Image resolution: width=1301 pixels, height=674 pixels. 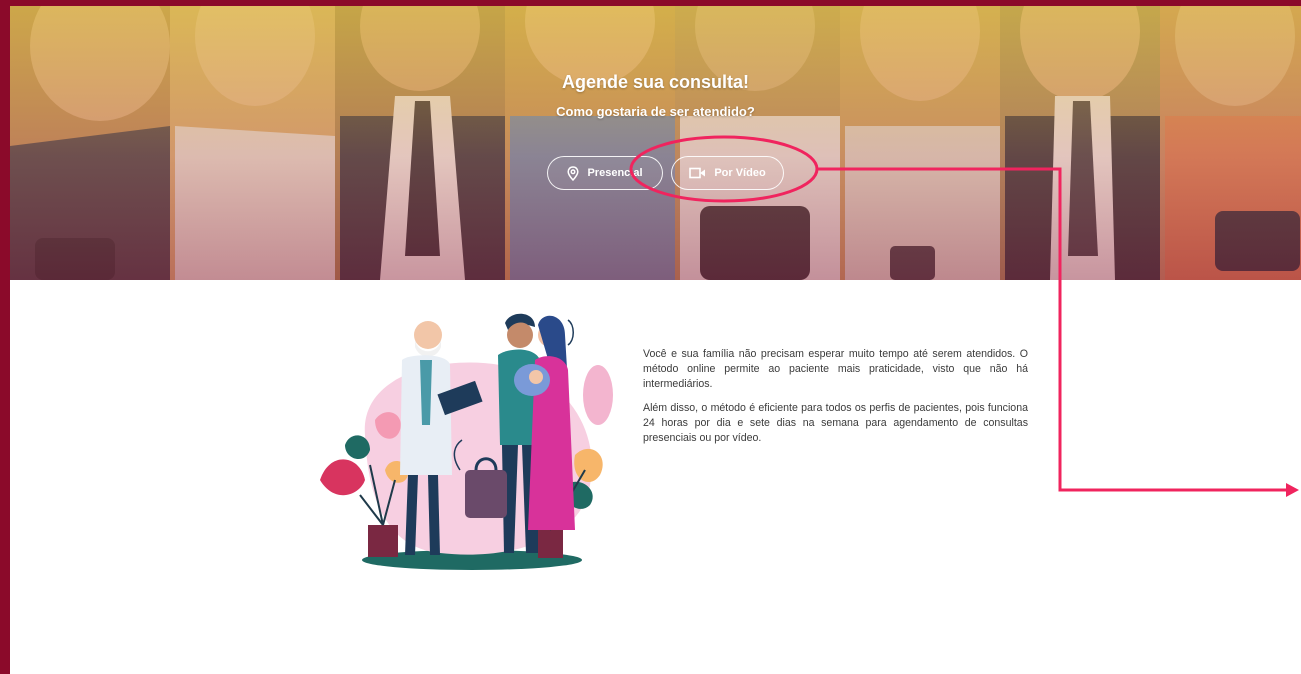 I want to click on page-title: Agende sua consulta!, so click(x=655, y=82).